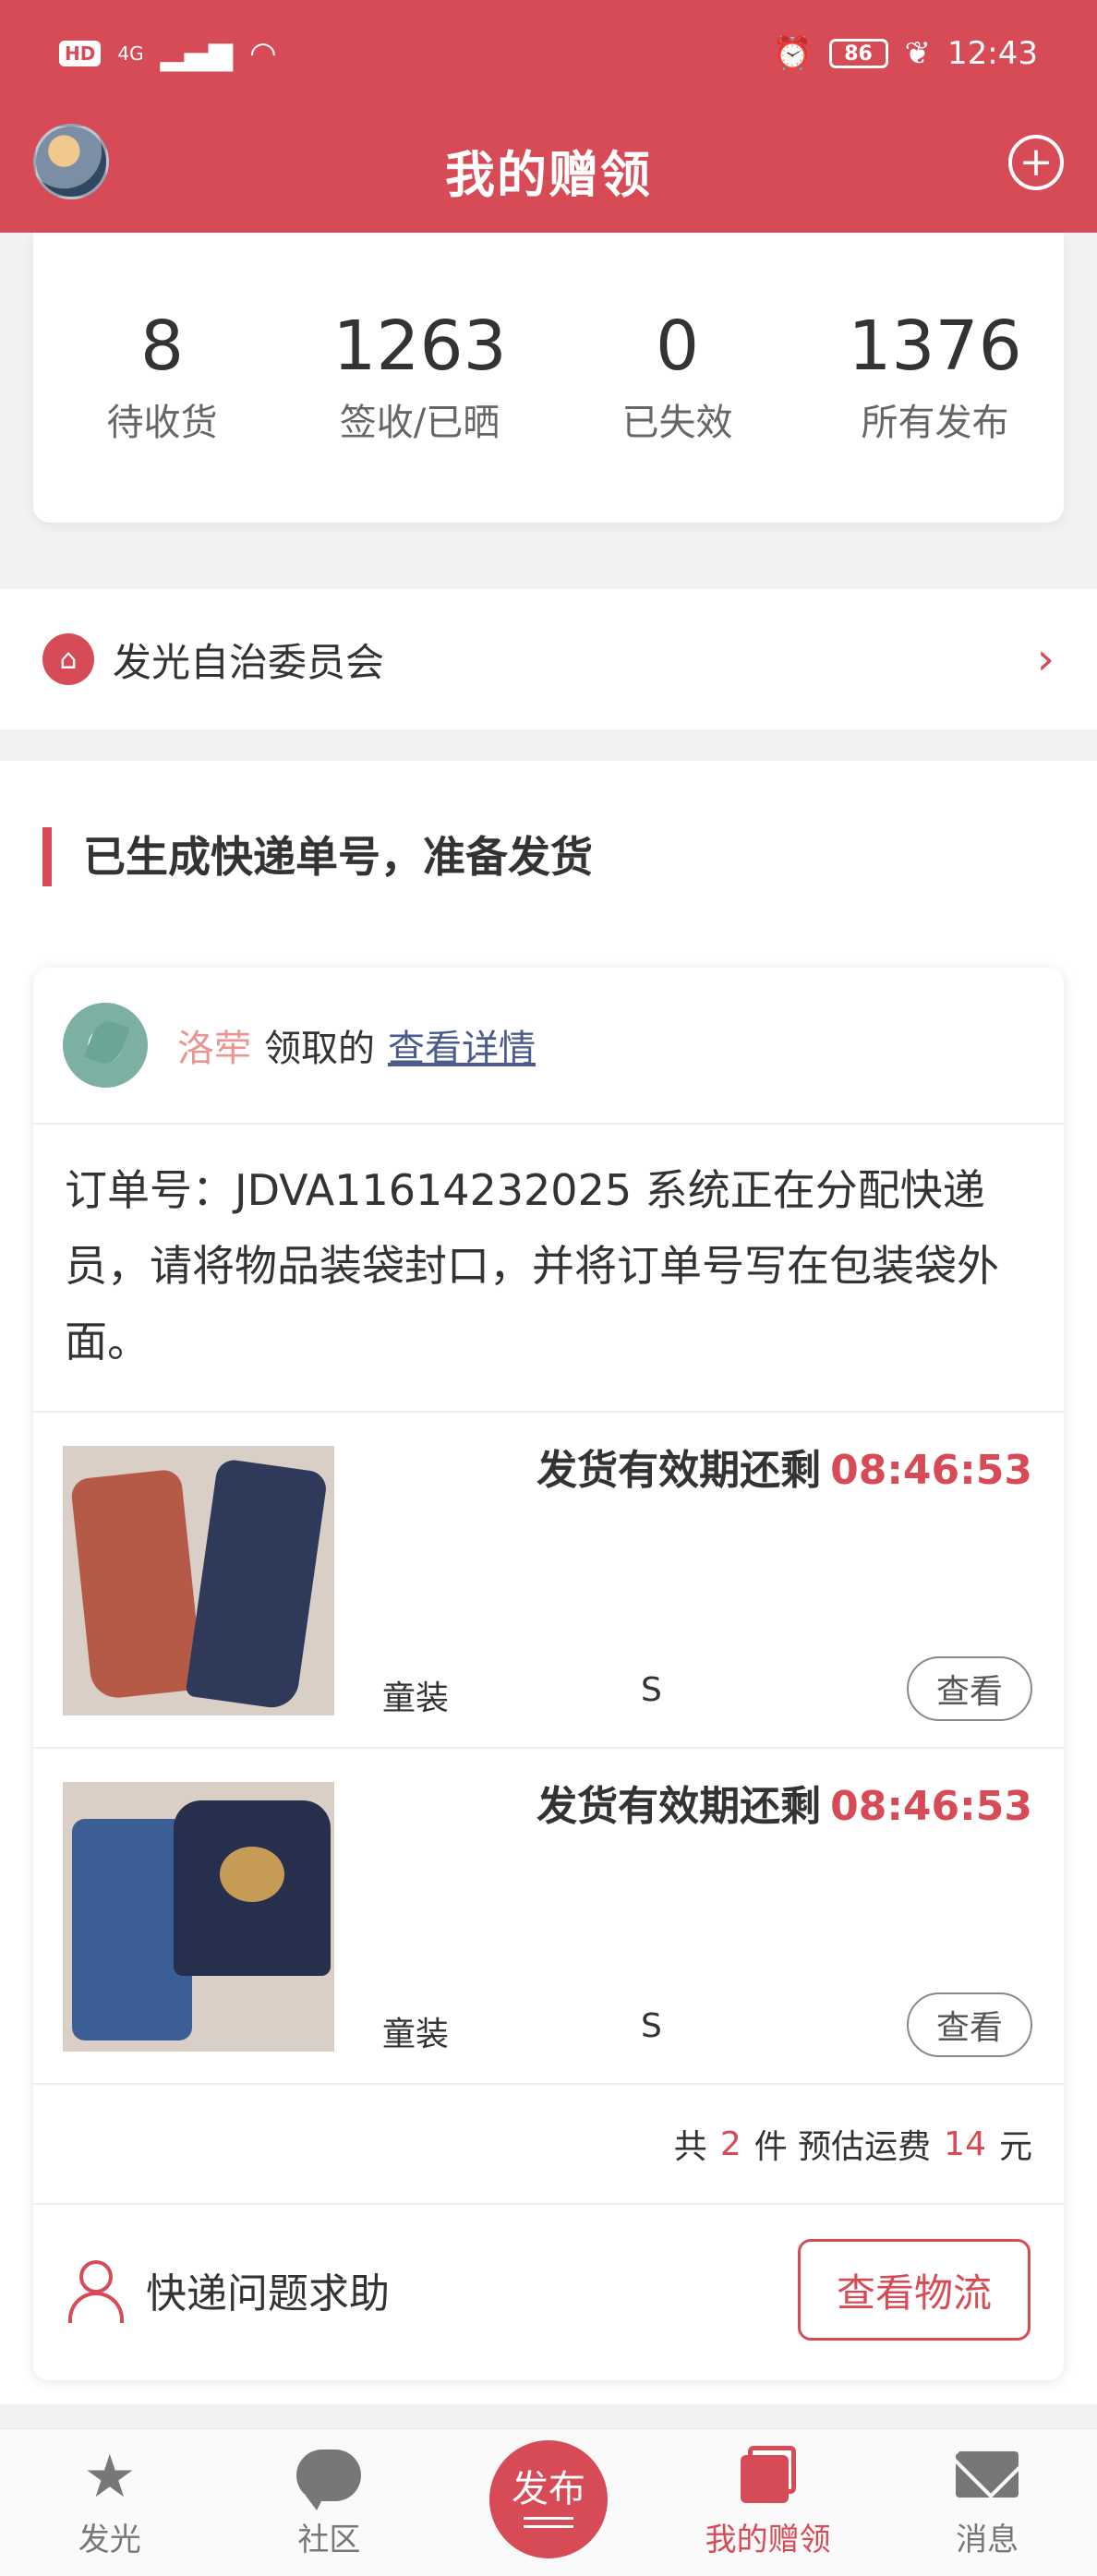 The height and width of the screenshot is (2576, 1097). What do you see at coordinates (768, 2540) in the screenshot?
I see `tab-label: 我的赠领` at bounding box center [768, 2540].